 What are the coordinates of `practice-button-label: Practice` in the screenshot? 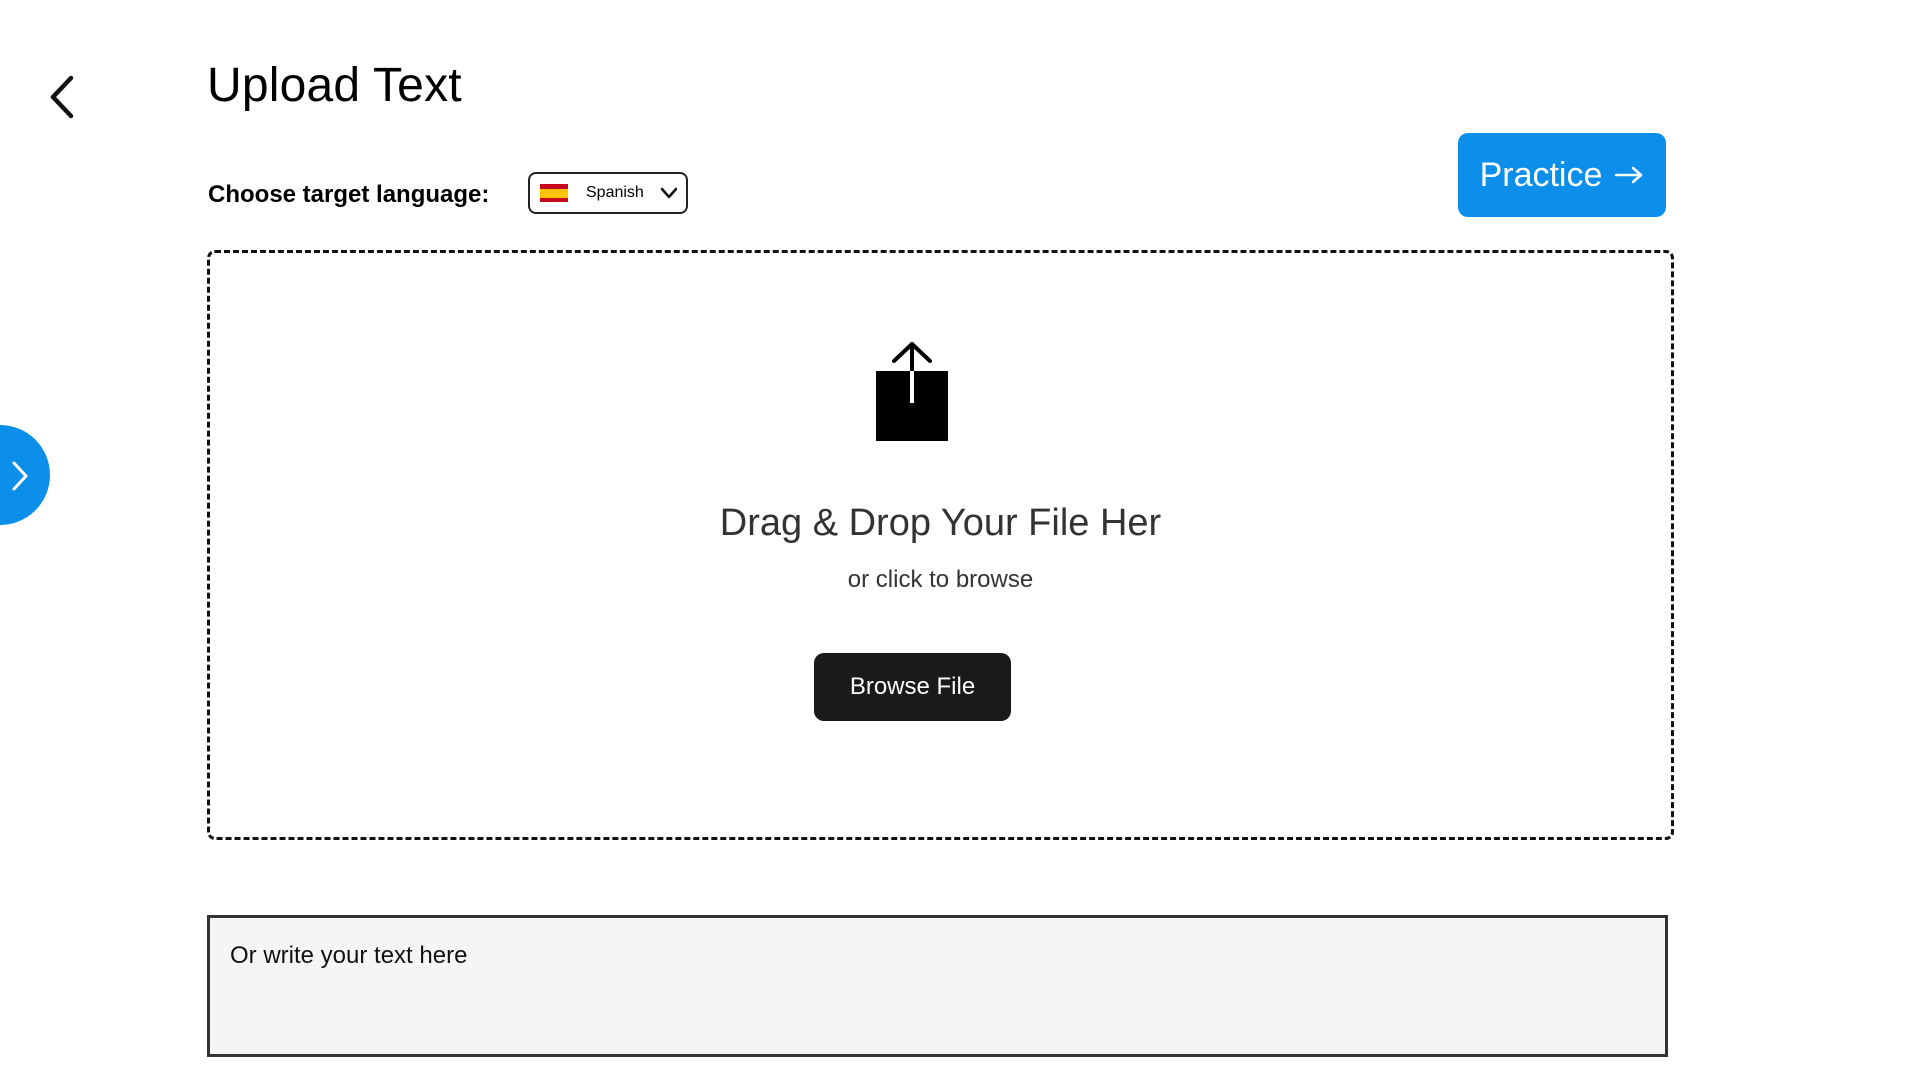 It's located at (1541, 174).